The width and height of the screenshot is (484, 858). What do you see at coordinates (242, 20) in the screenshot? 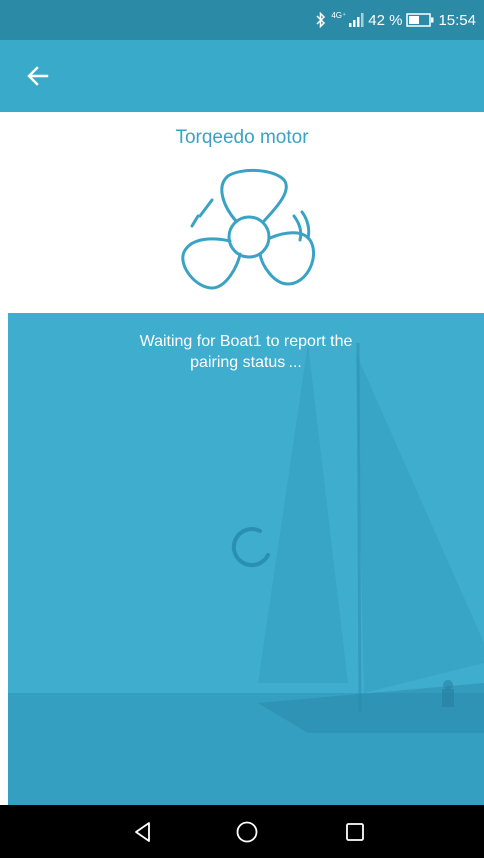
I see `status-bar: 4G⁺ 42 % 15:54` at bounding box center [242, 20].